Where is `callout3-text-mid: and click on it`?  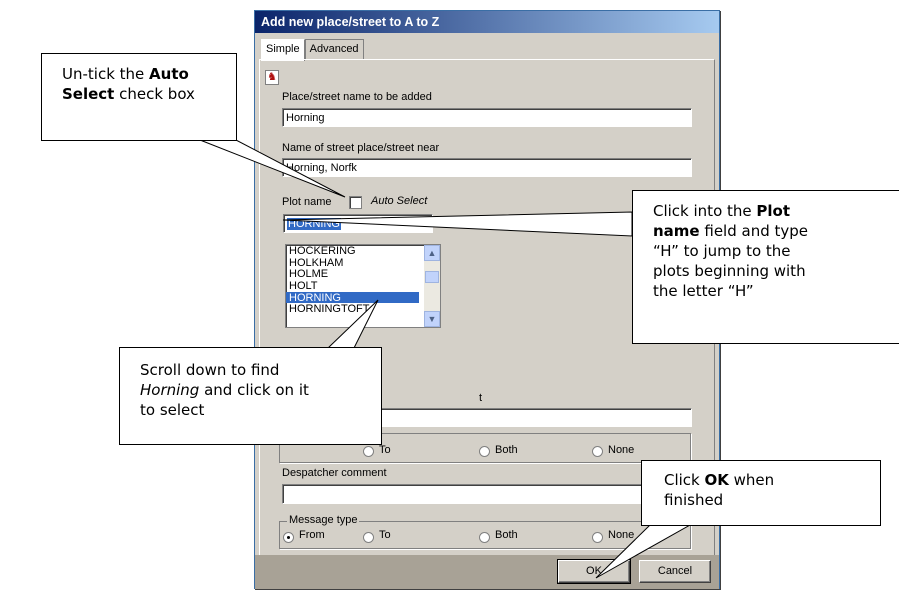
callout3-text-mid: and click on it is located at coordinates (254, 390).